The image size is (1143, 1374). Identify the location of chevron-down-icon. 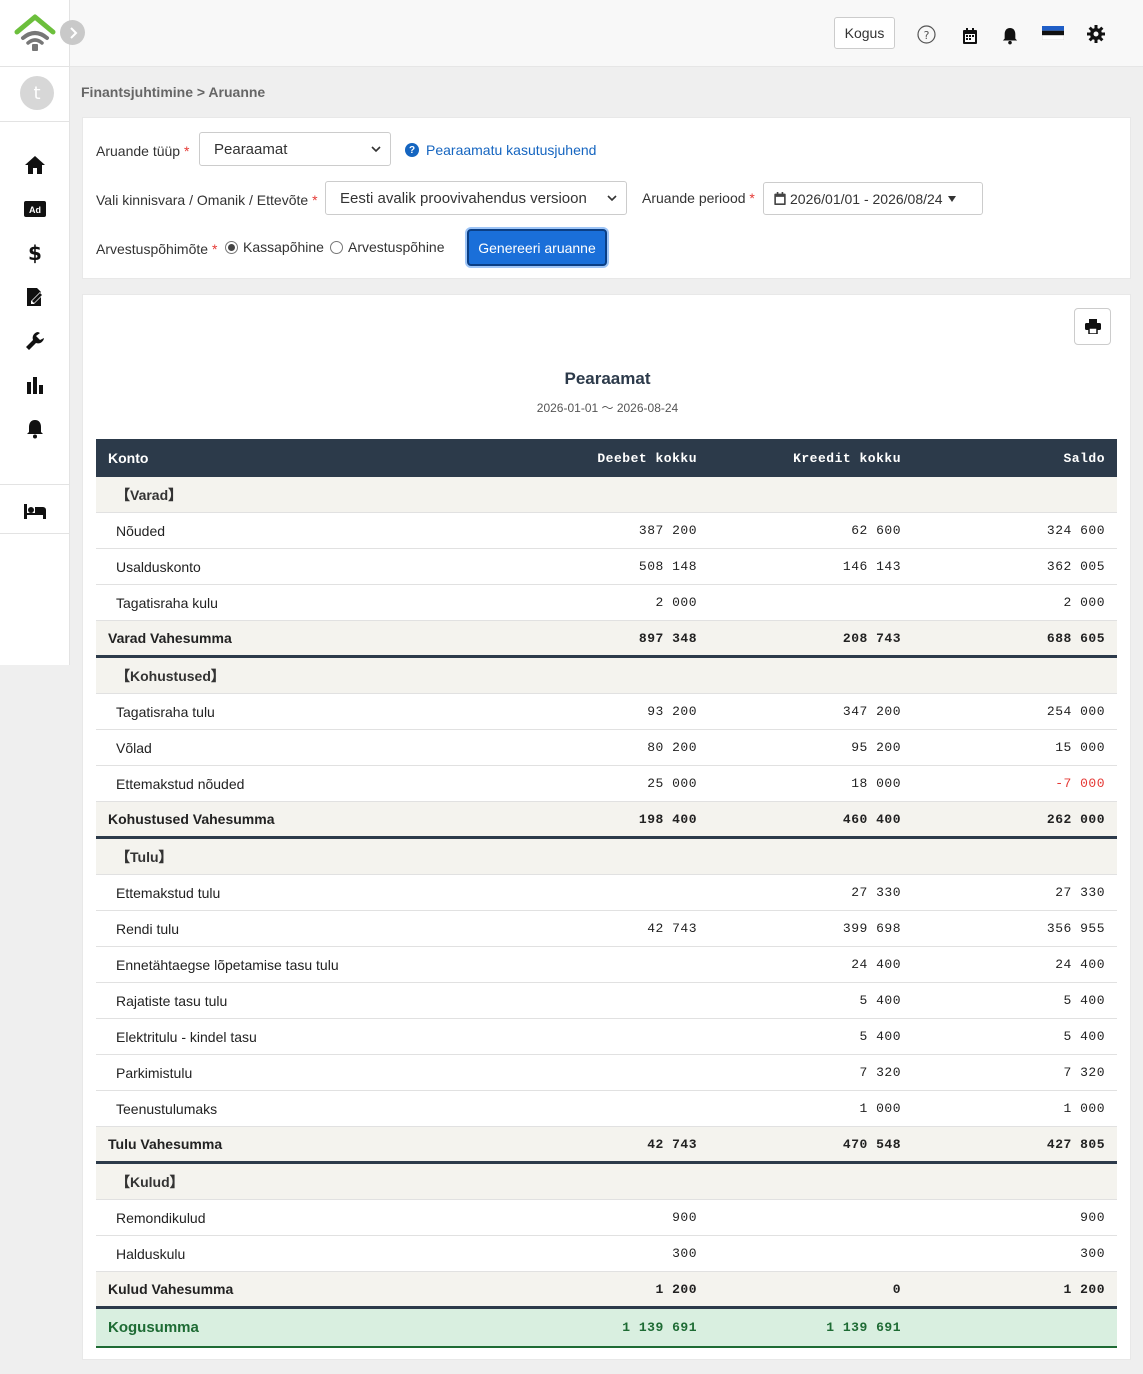
(612, 198).